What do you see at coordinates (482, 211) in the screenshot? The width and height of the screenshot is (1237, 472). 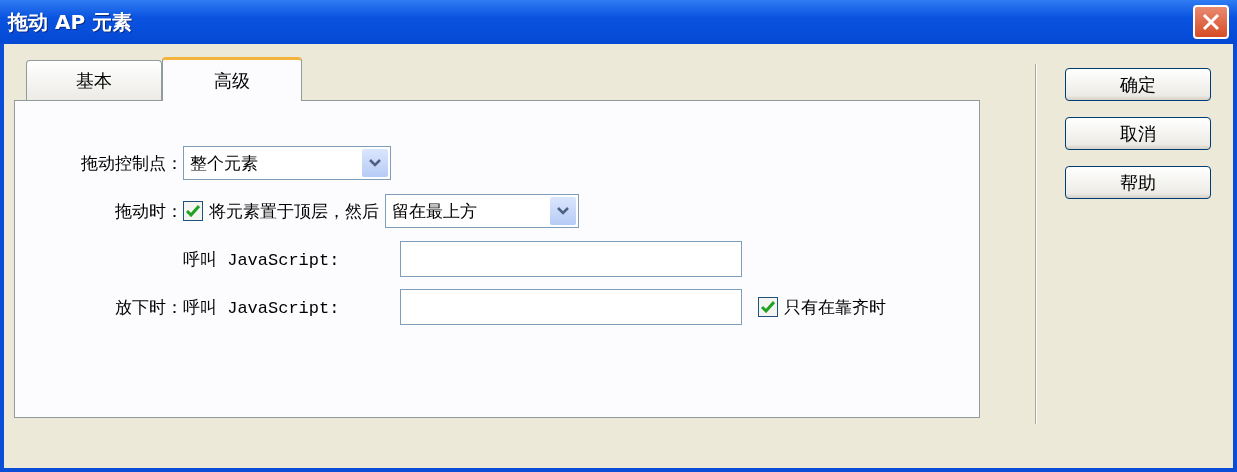 I see `dropdown: 留在最上方` at bounding box center [482, 211].